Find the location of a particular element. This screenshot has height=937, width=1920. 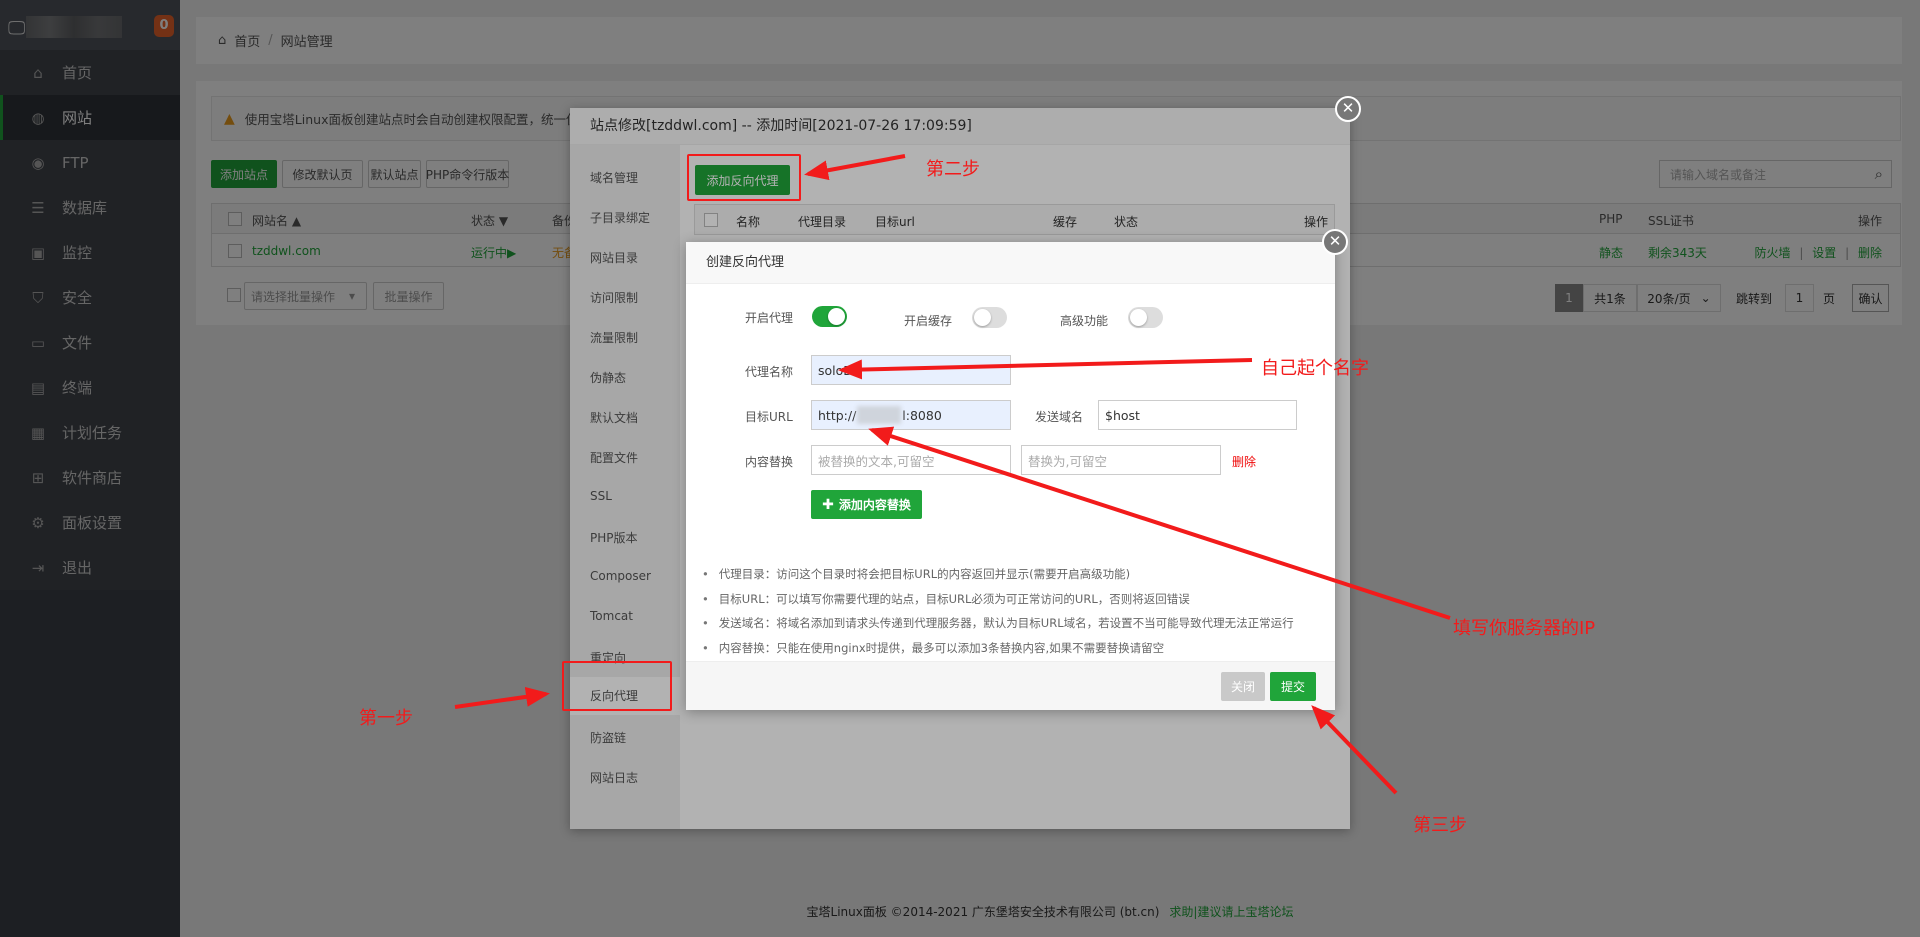

arrow-name is located at coordinates (1045, 369).